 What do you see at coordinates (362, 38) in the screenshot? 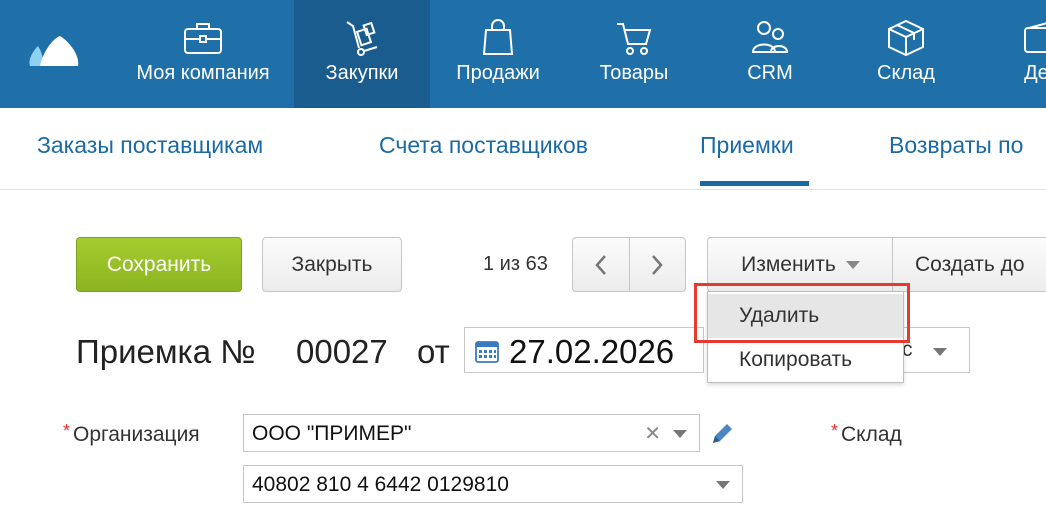
I see `cart-dolly-icon` at bounding box center [362, 38].